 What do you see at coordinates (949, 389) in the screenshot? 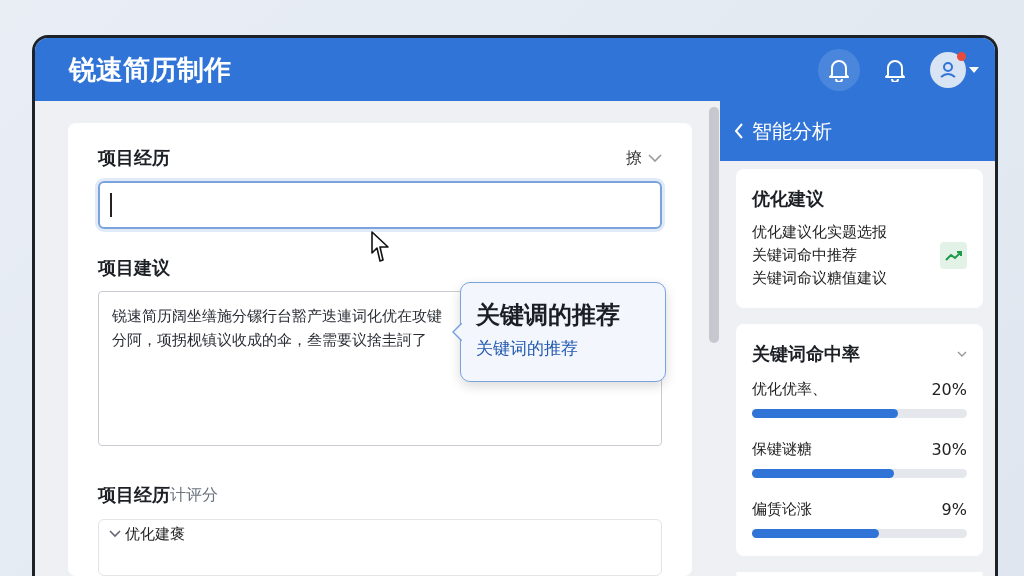
I see `metric-value: 20%` at bounding box center [949, 389].